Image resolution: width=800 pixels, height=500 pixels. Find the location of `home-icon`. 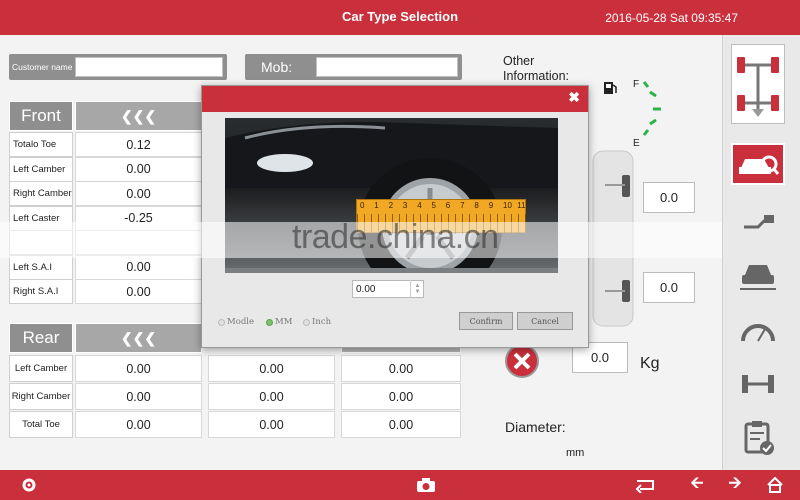

home-icon is located at coordinates (775, 485).